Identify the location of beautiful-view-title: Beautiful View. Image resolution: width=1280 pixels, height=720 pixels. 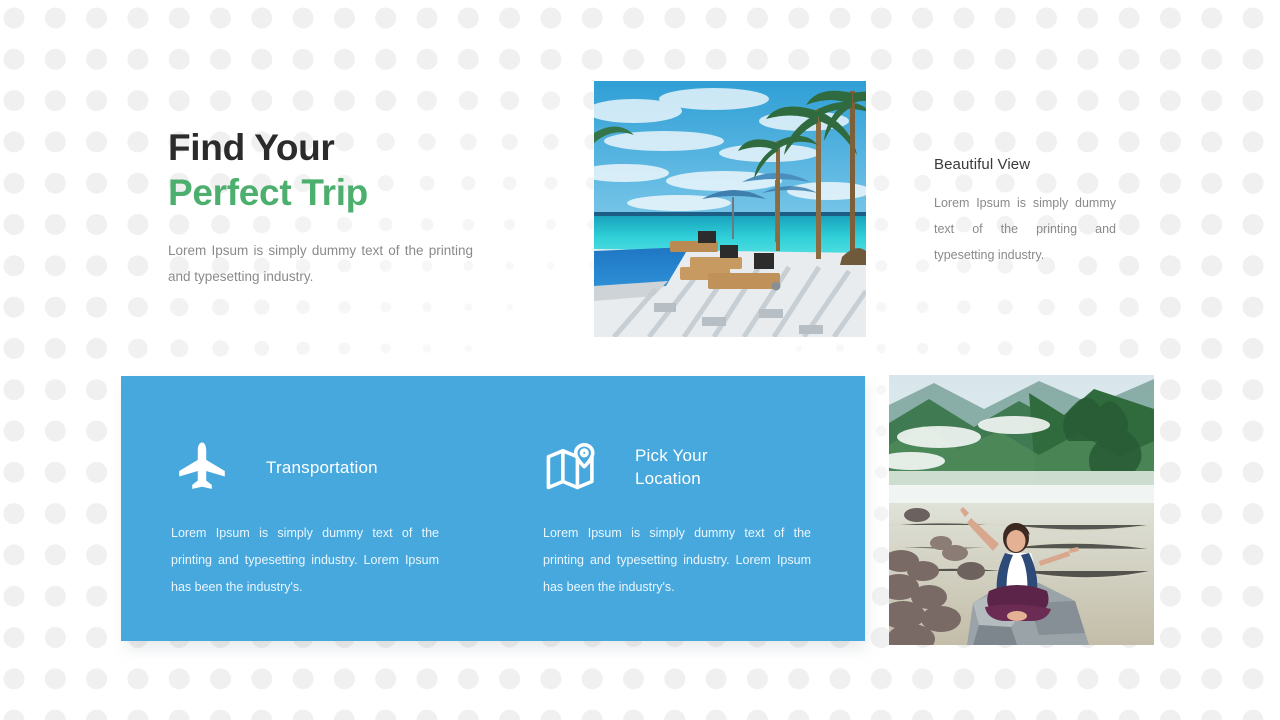
(982, 164).